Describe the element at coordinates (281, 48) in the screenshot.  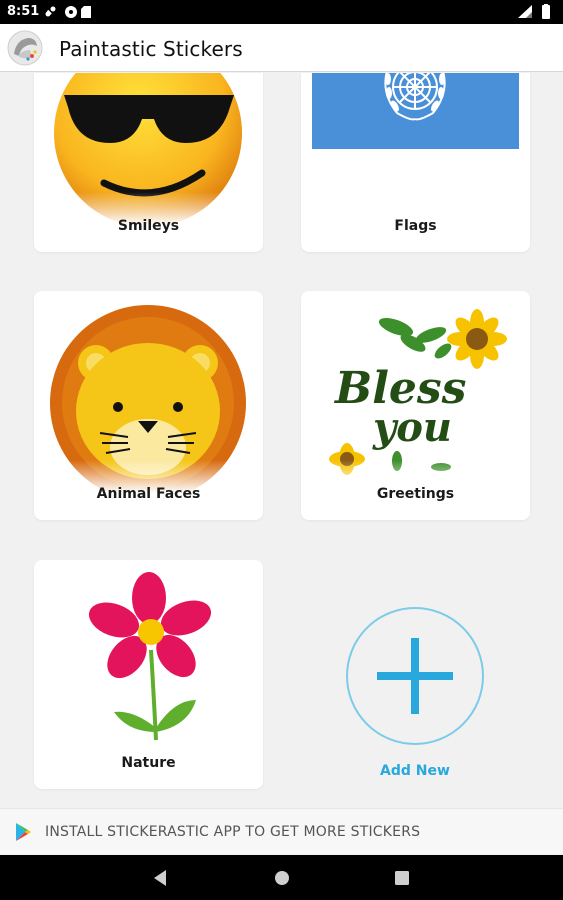
I see `app-bar: Paintastic Stickers` at that location.